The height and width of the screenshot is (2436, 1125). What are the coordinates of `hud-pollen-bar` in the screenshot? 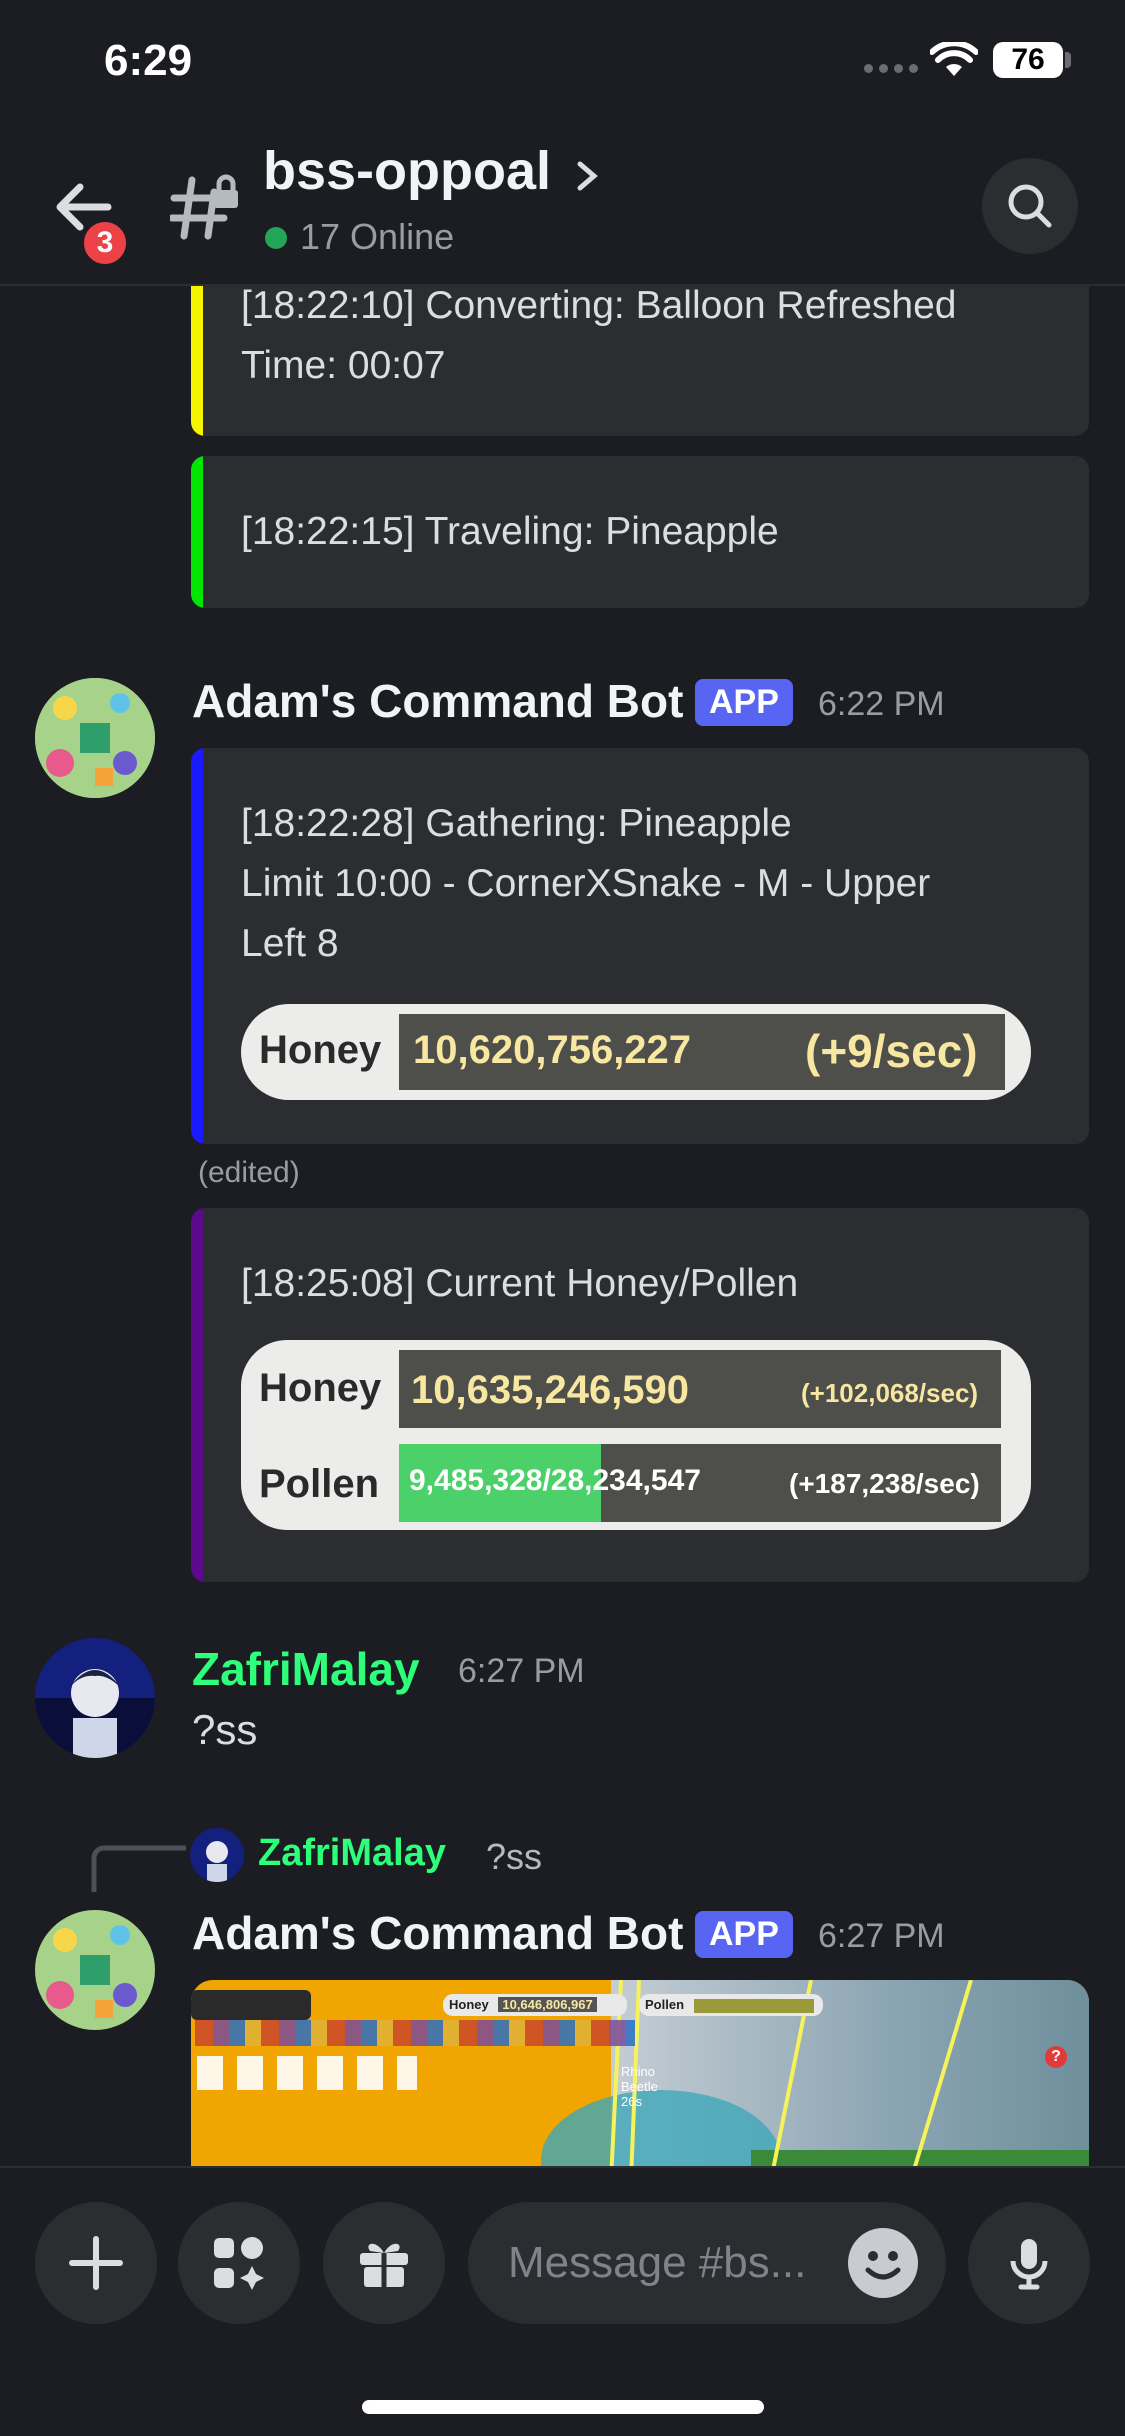 It's located at (753, 2005).